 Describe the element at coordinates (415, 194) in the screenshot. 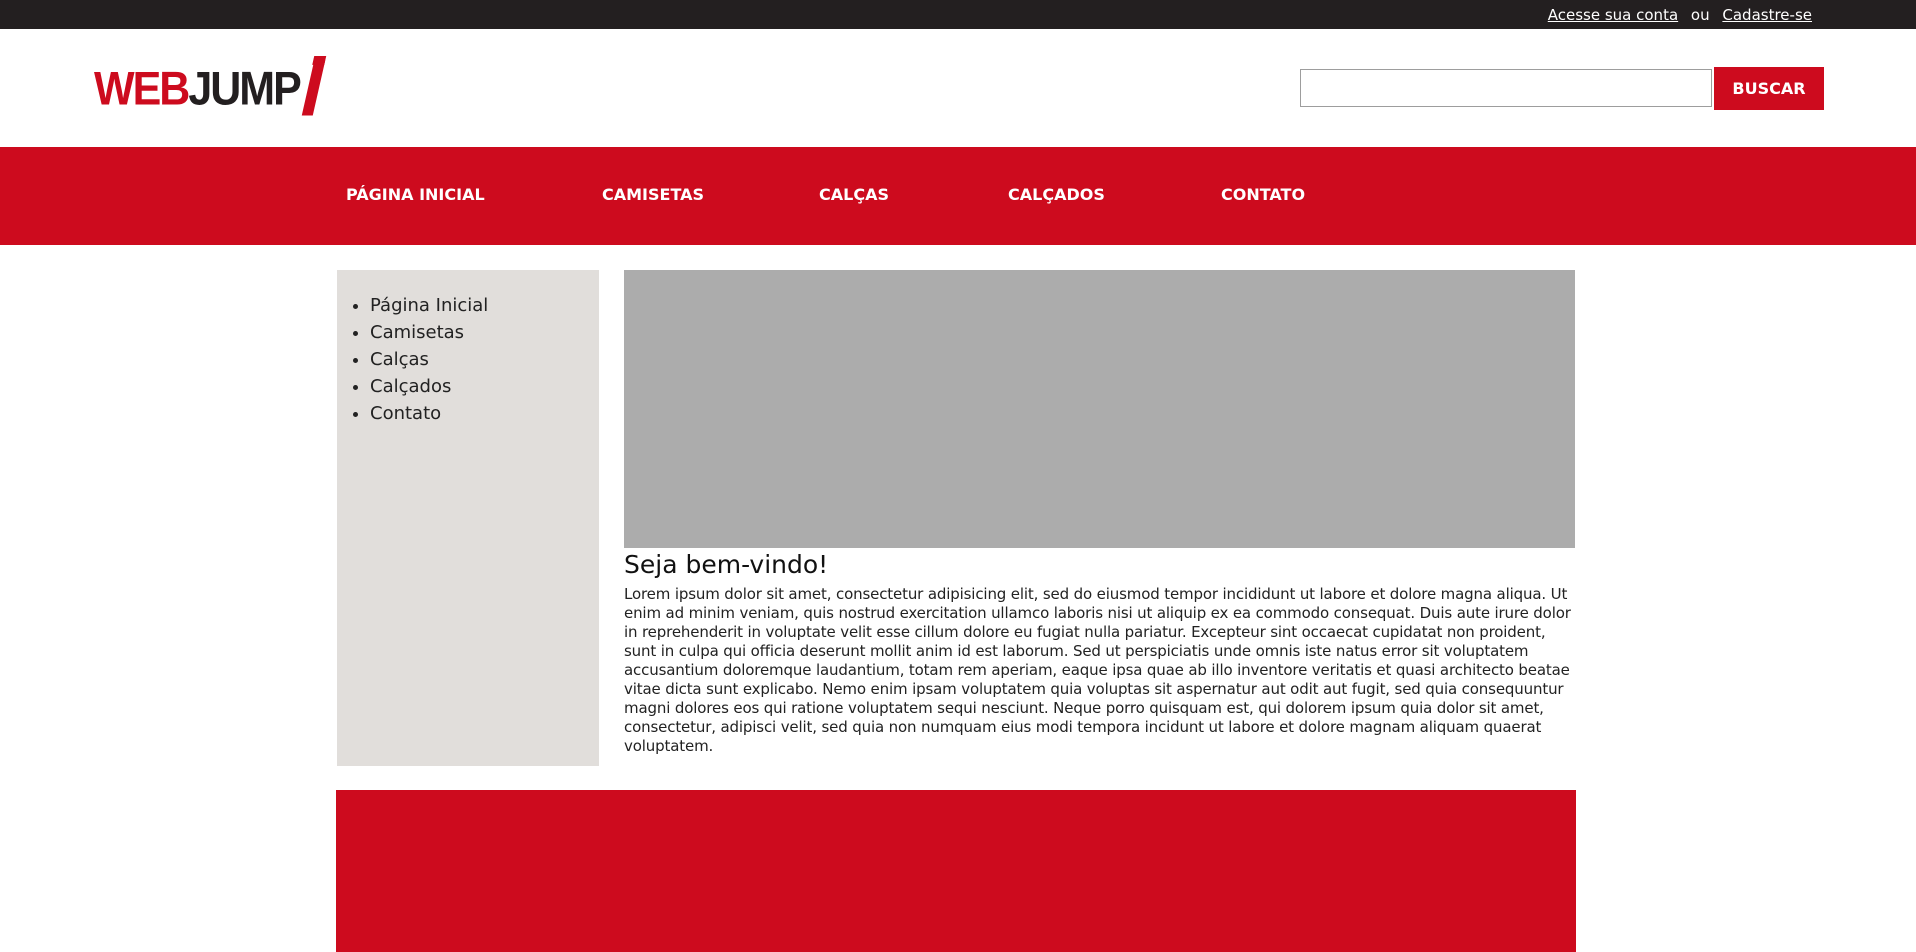

I see `nav-item-pagina-inicial: PÁGINA INICIAL` at that location.